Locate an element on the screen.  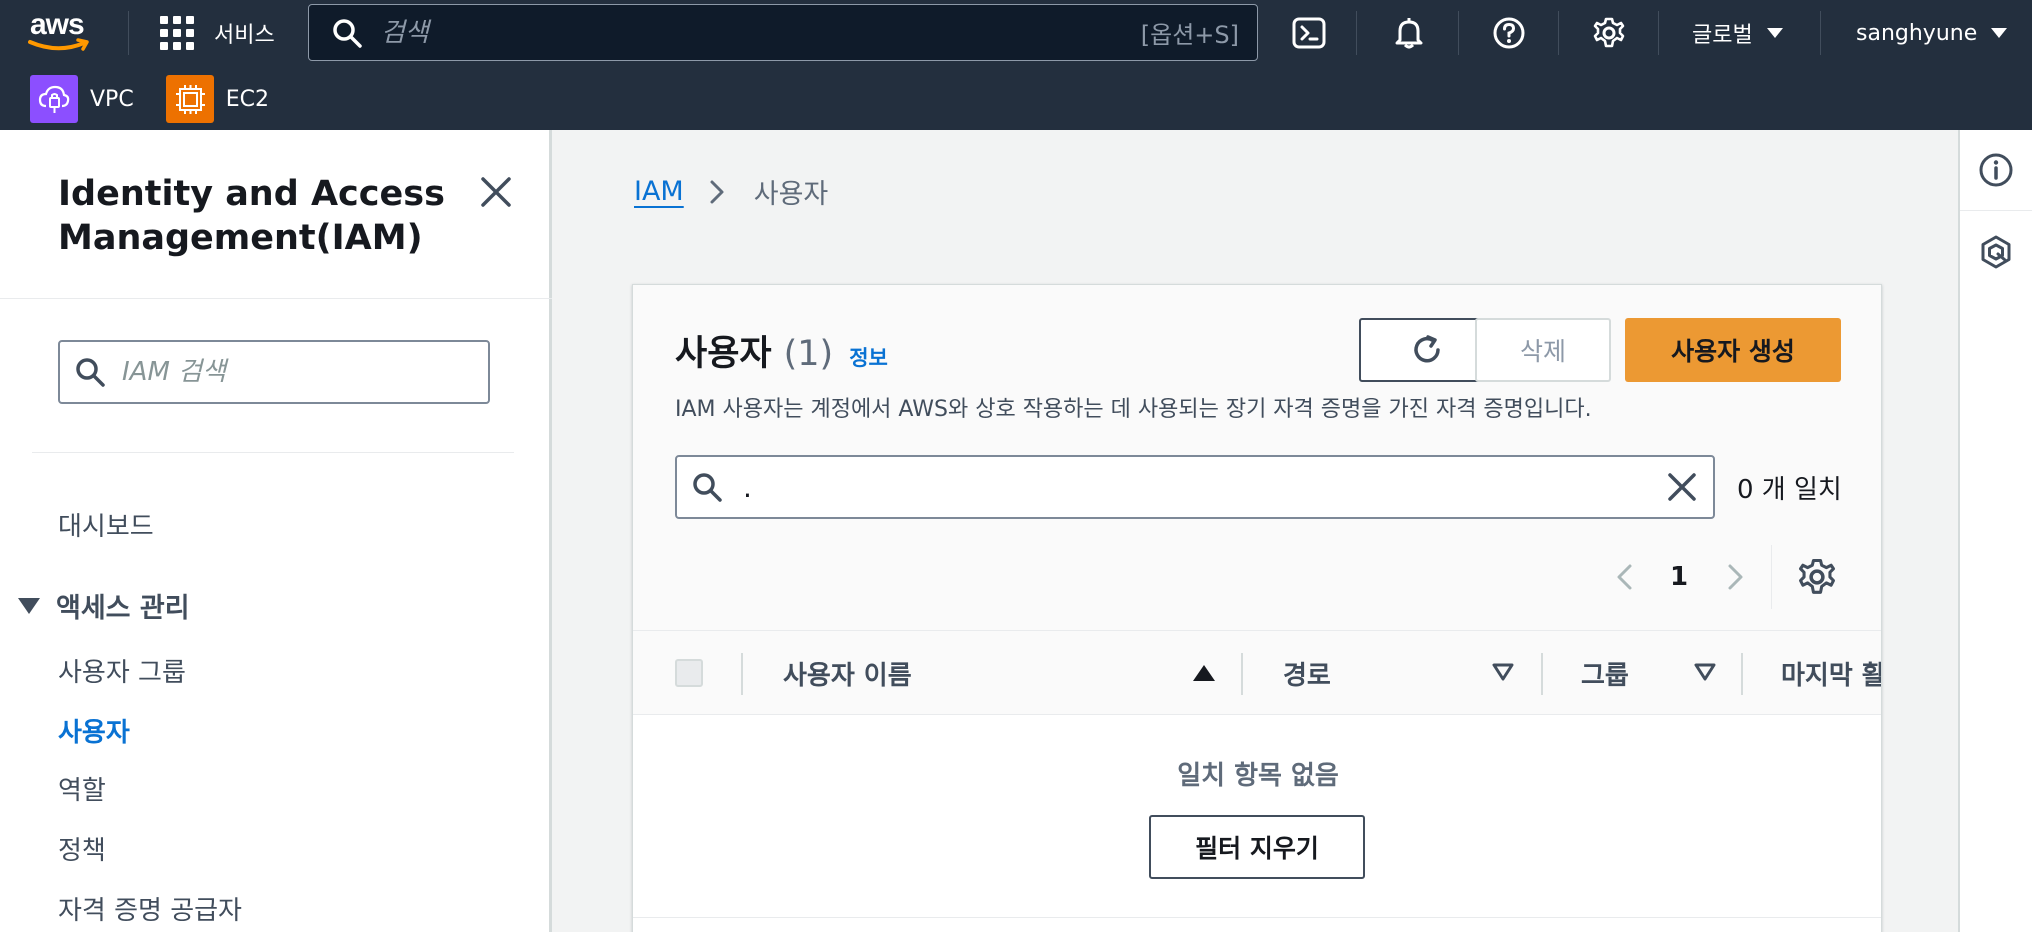
global-search-input is located at coordinates (752, 32).